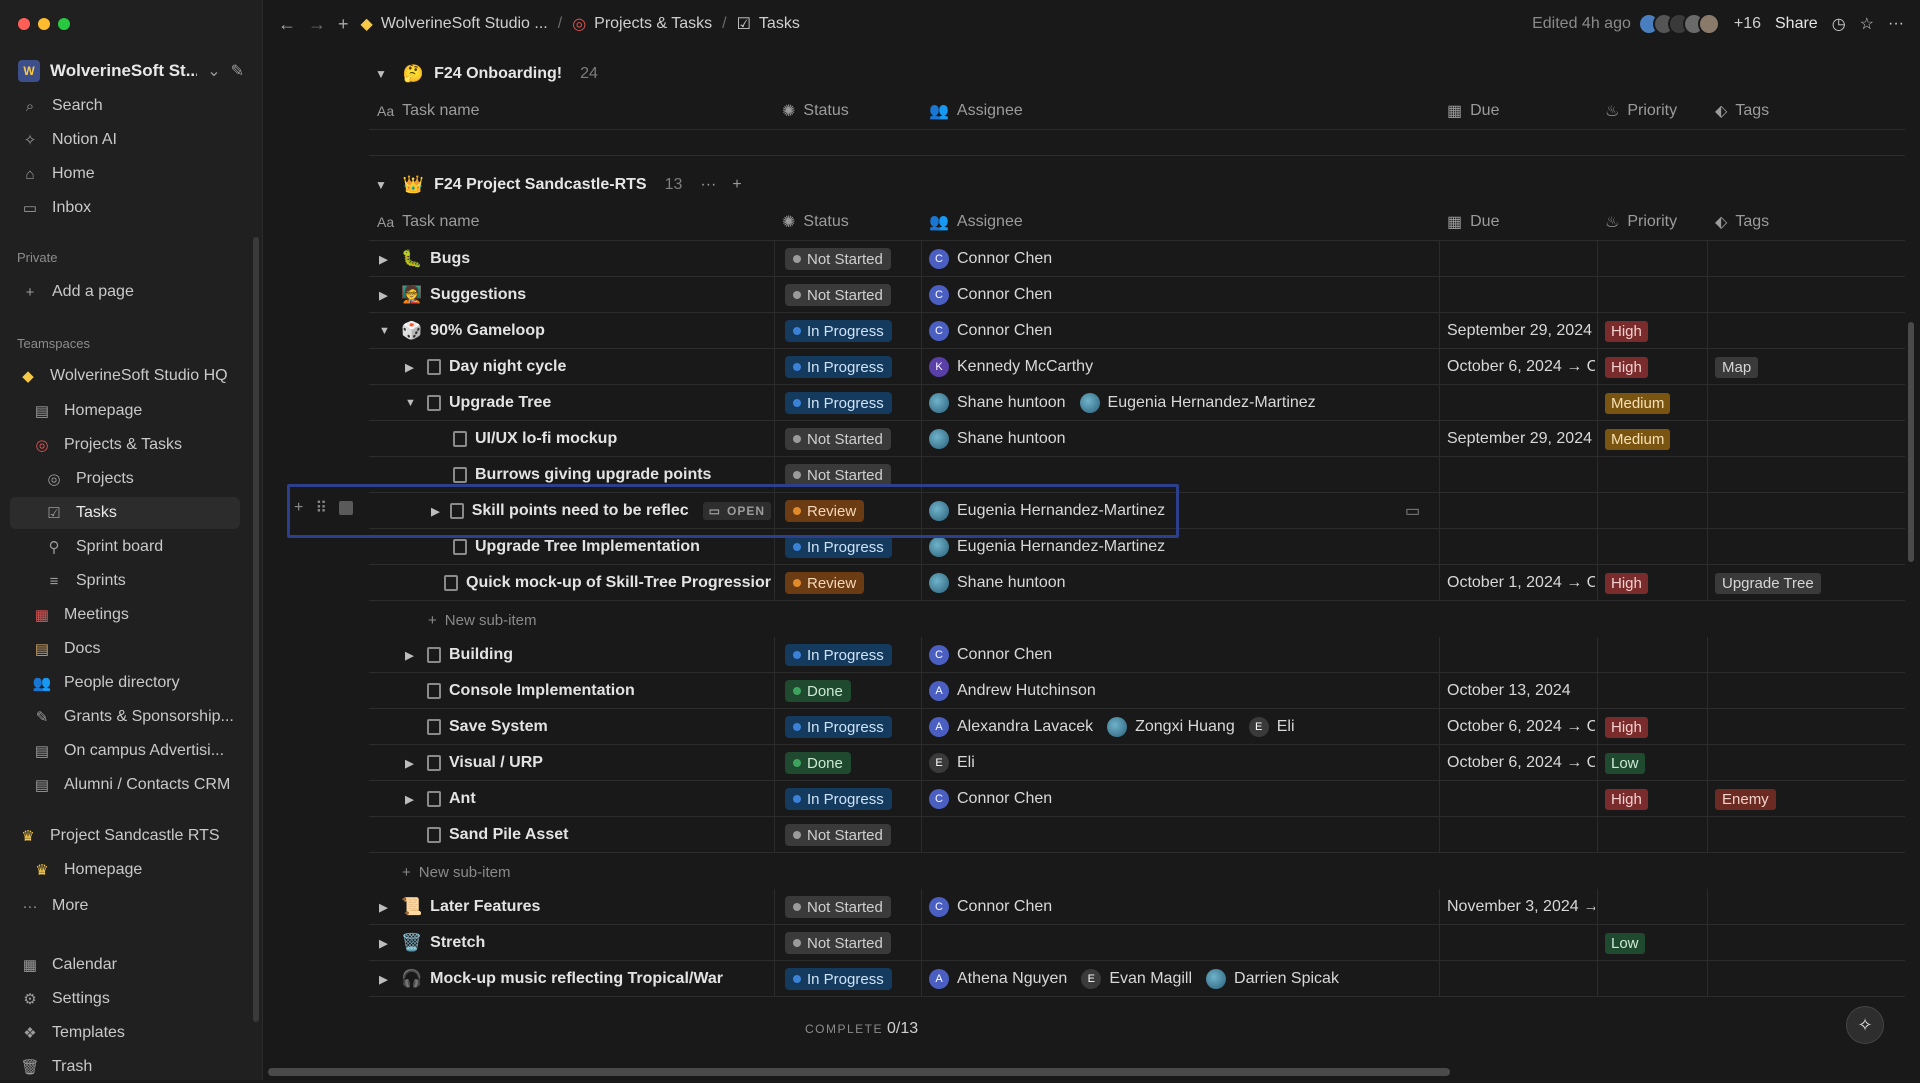  What do you see at coordinates (1181, 763) in the screenshot?
I see `assignee-cell: E Eli` at bounding box center [1181, 763].